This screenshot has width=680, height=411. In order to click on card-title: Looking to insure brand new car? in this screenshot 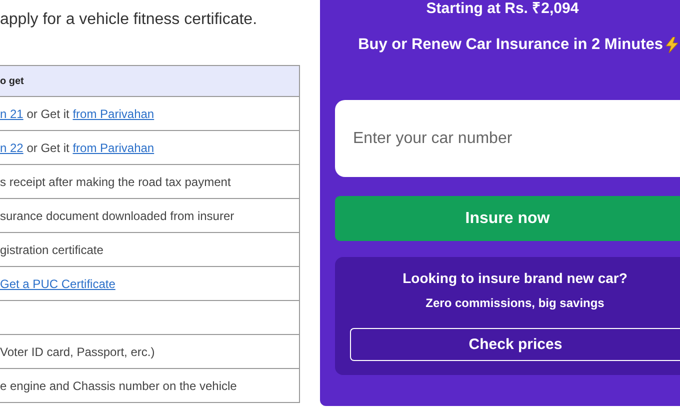, I will do `click(515, 278)`.